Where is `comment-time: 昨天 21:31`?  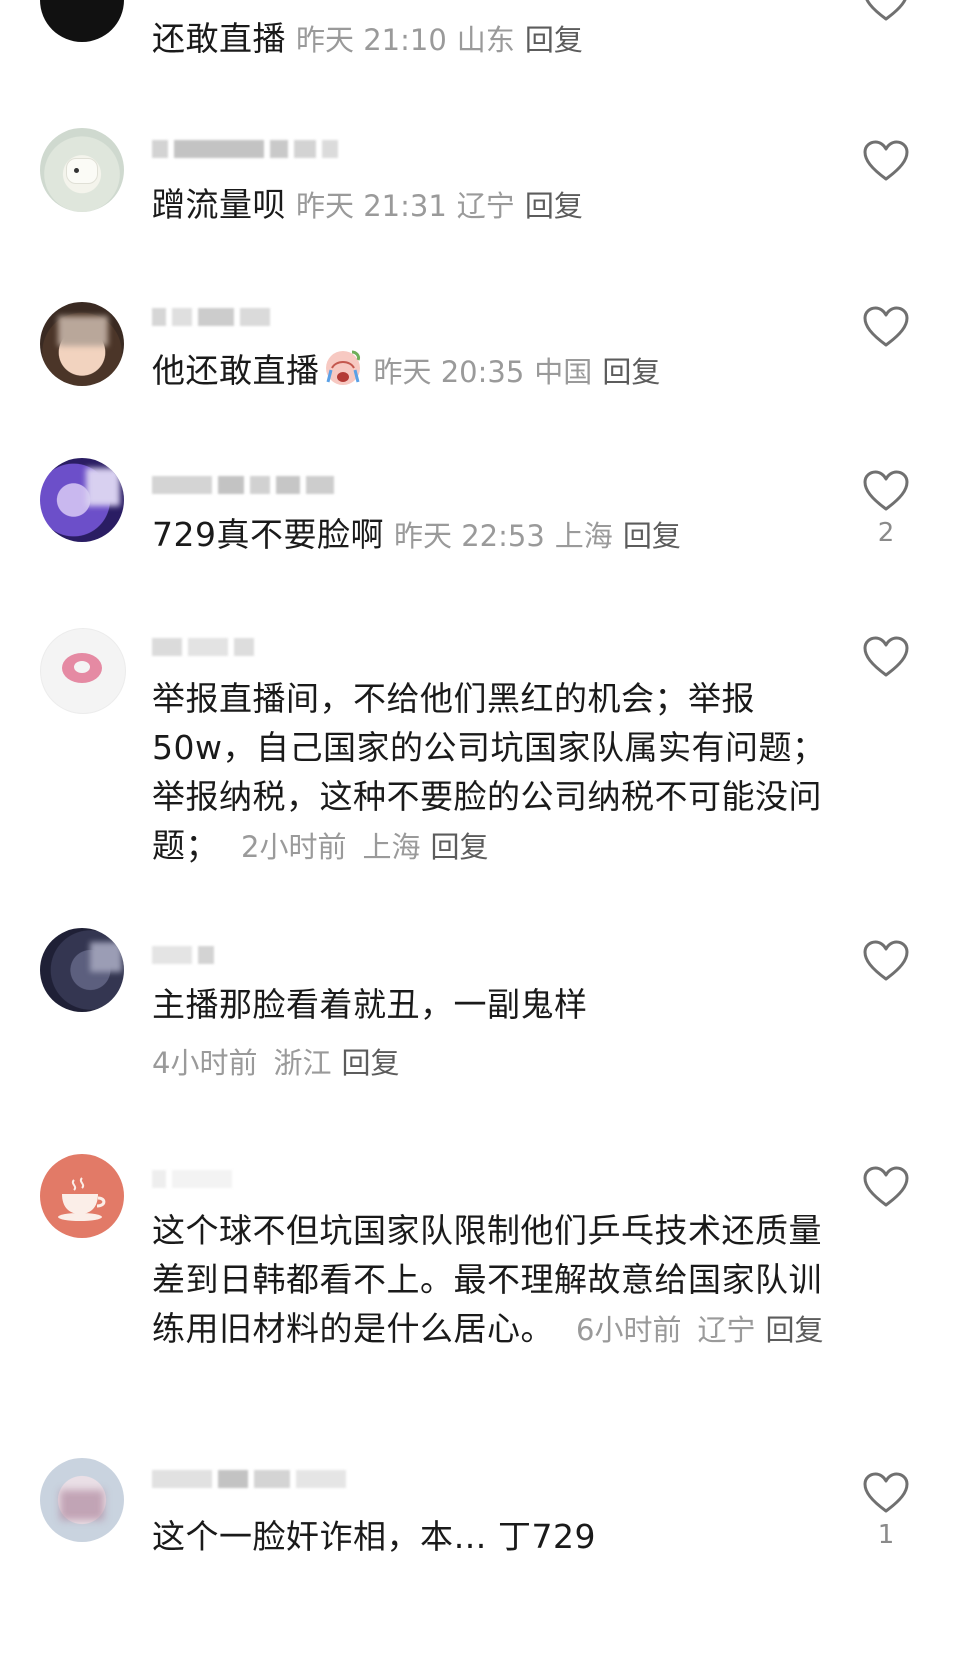
comment-time: 昨天 21:31 is located at coordinates (371, 206).